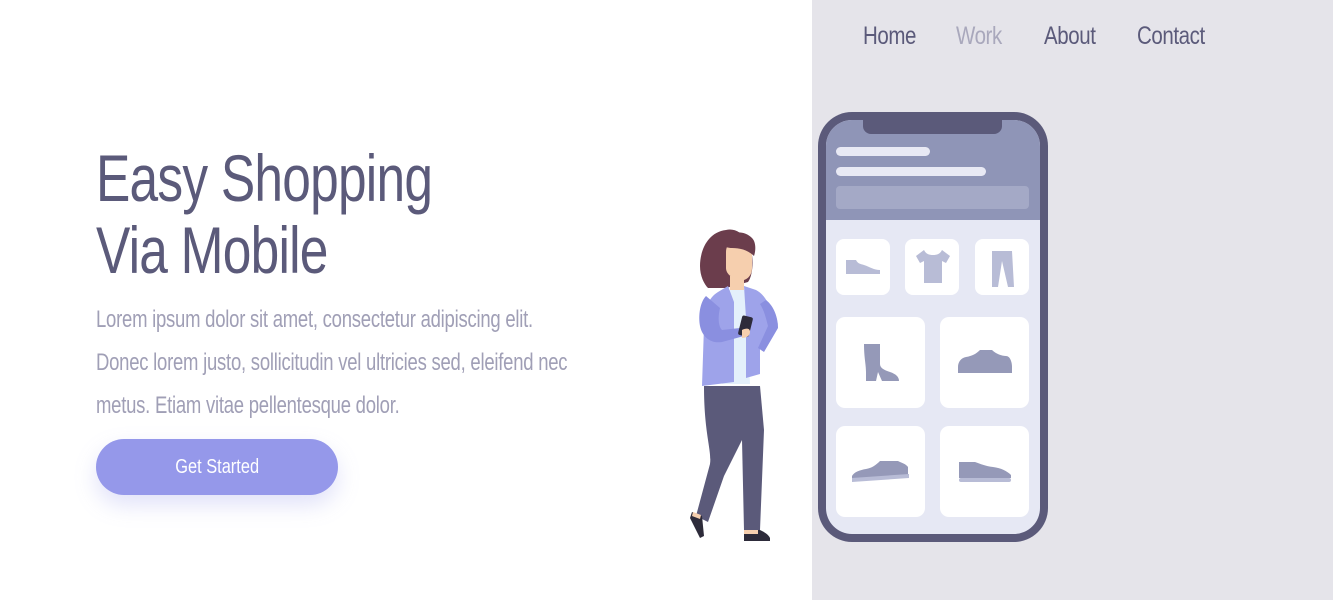 Image resolution: width=1333 pixels, height=600 pixels. What do you see at coordinates (863, 267) in the screenshot?
I see `product-tile-flat-shoe` at bounding box center [863, 267].